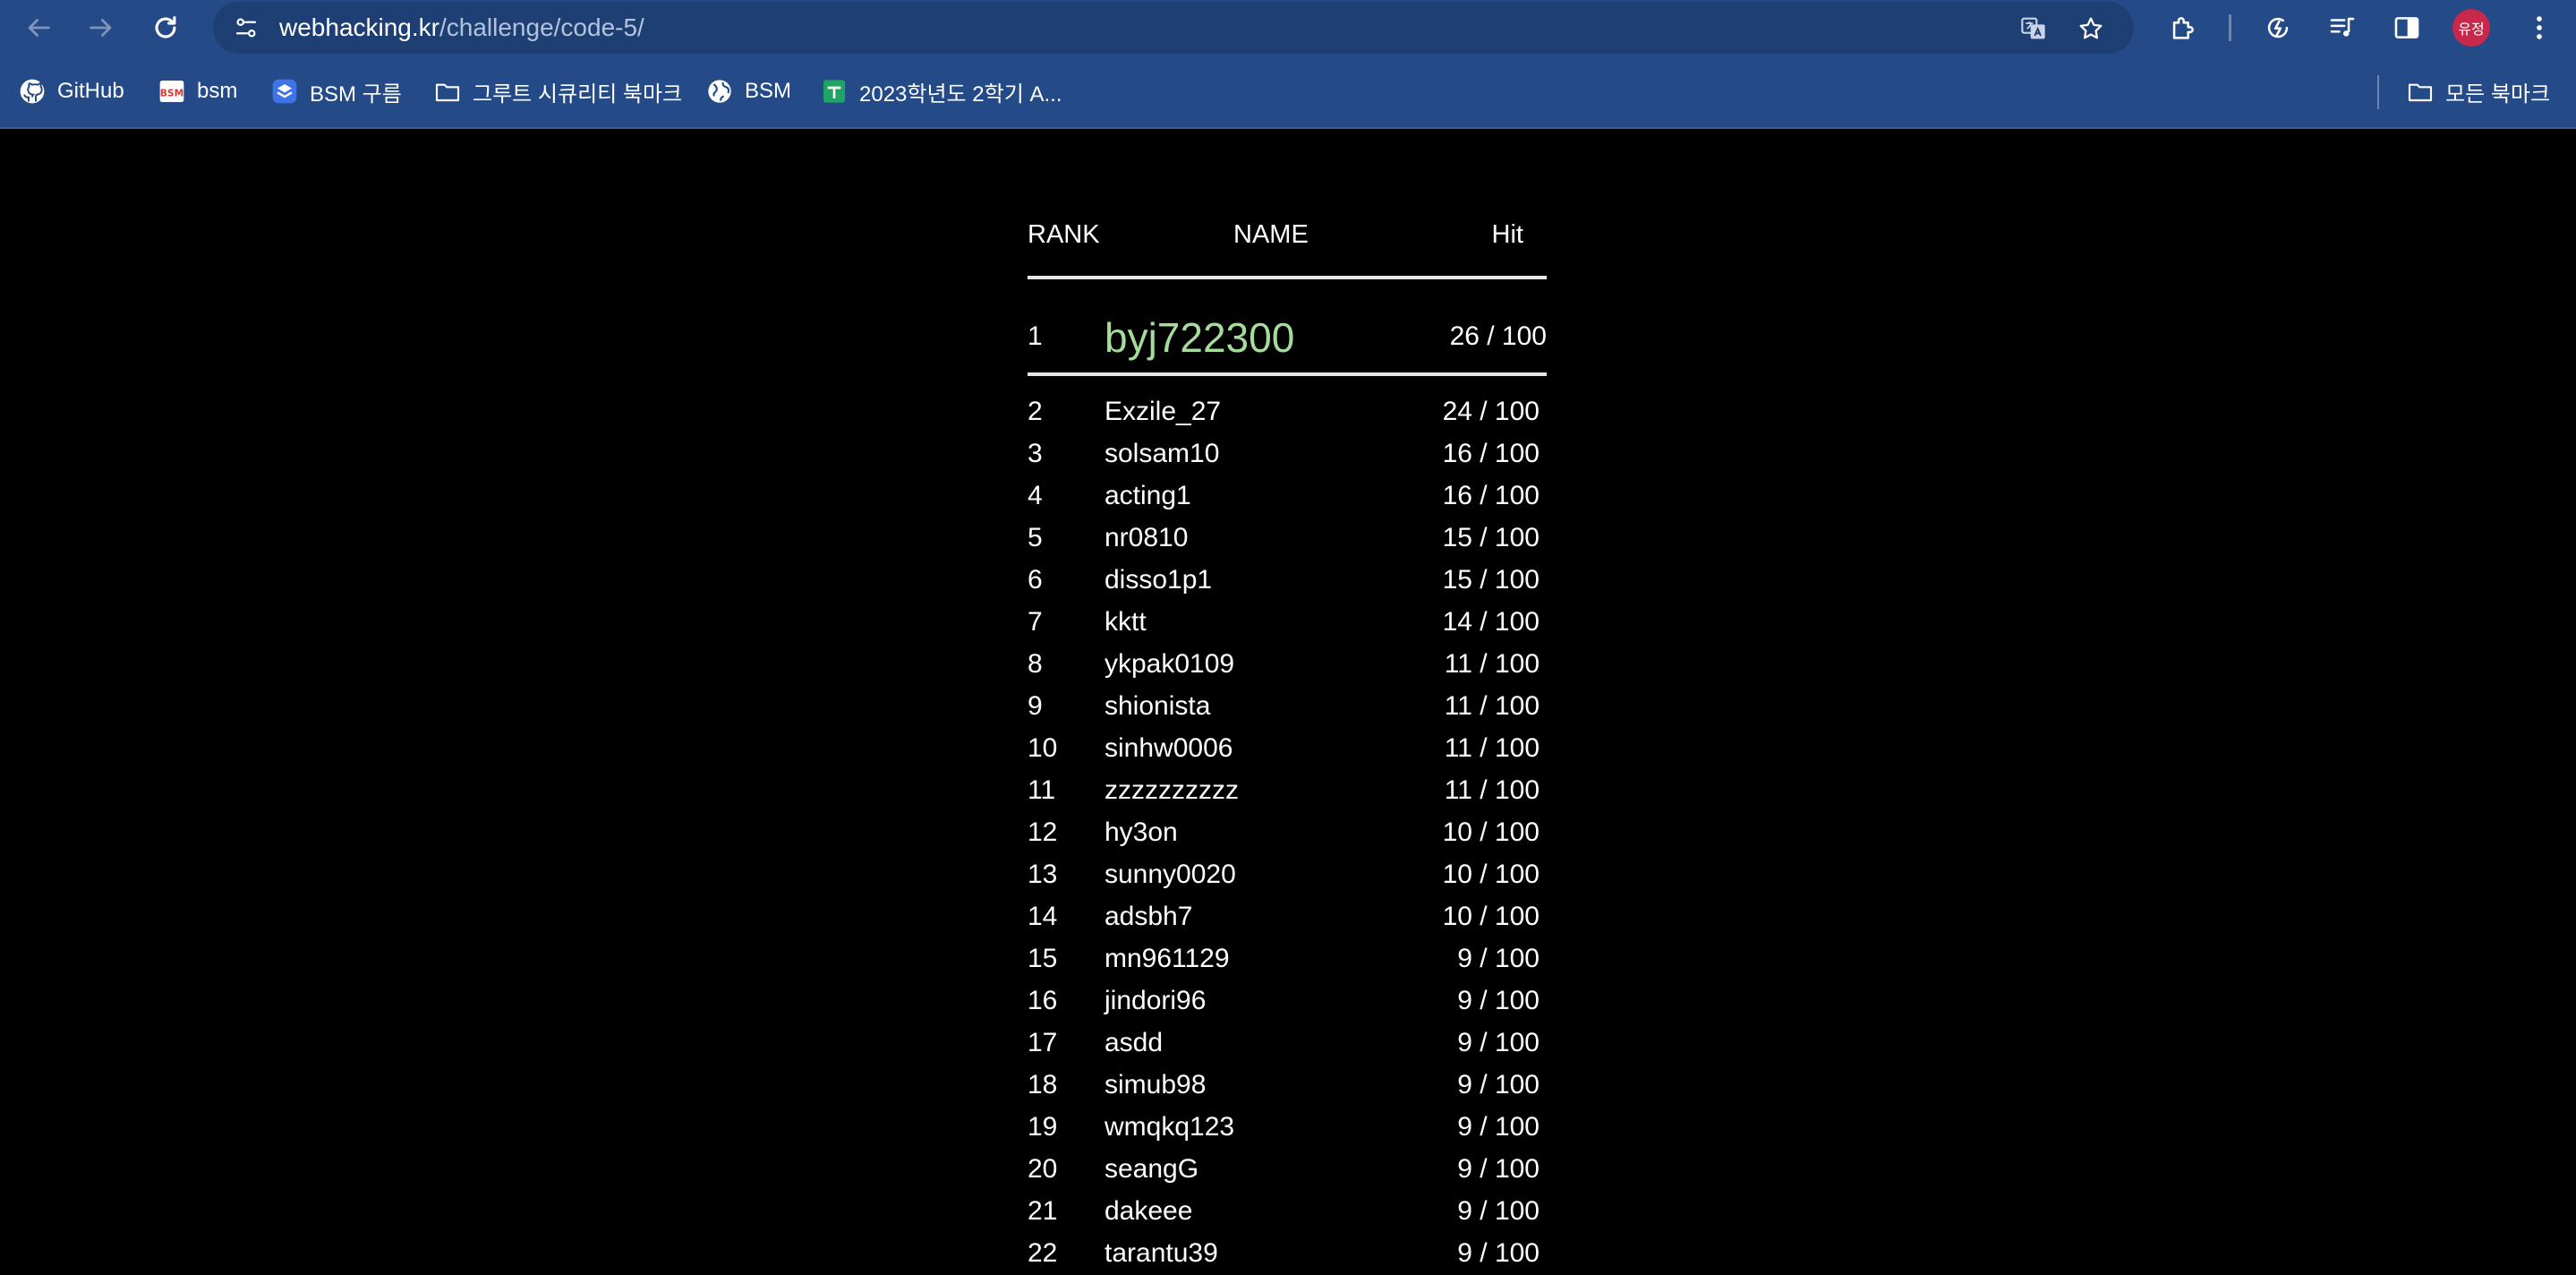 The image size is (2576, 1275). Describe the element at coordinates (1035, 336) in the screenshot. I see `top-rank-number: 1` at that location.